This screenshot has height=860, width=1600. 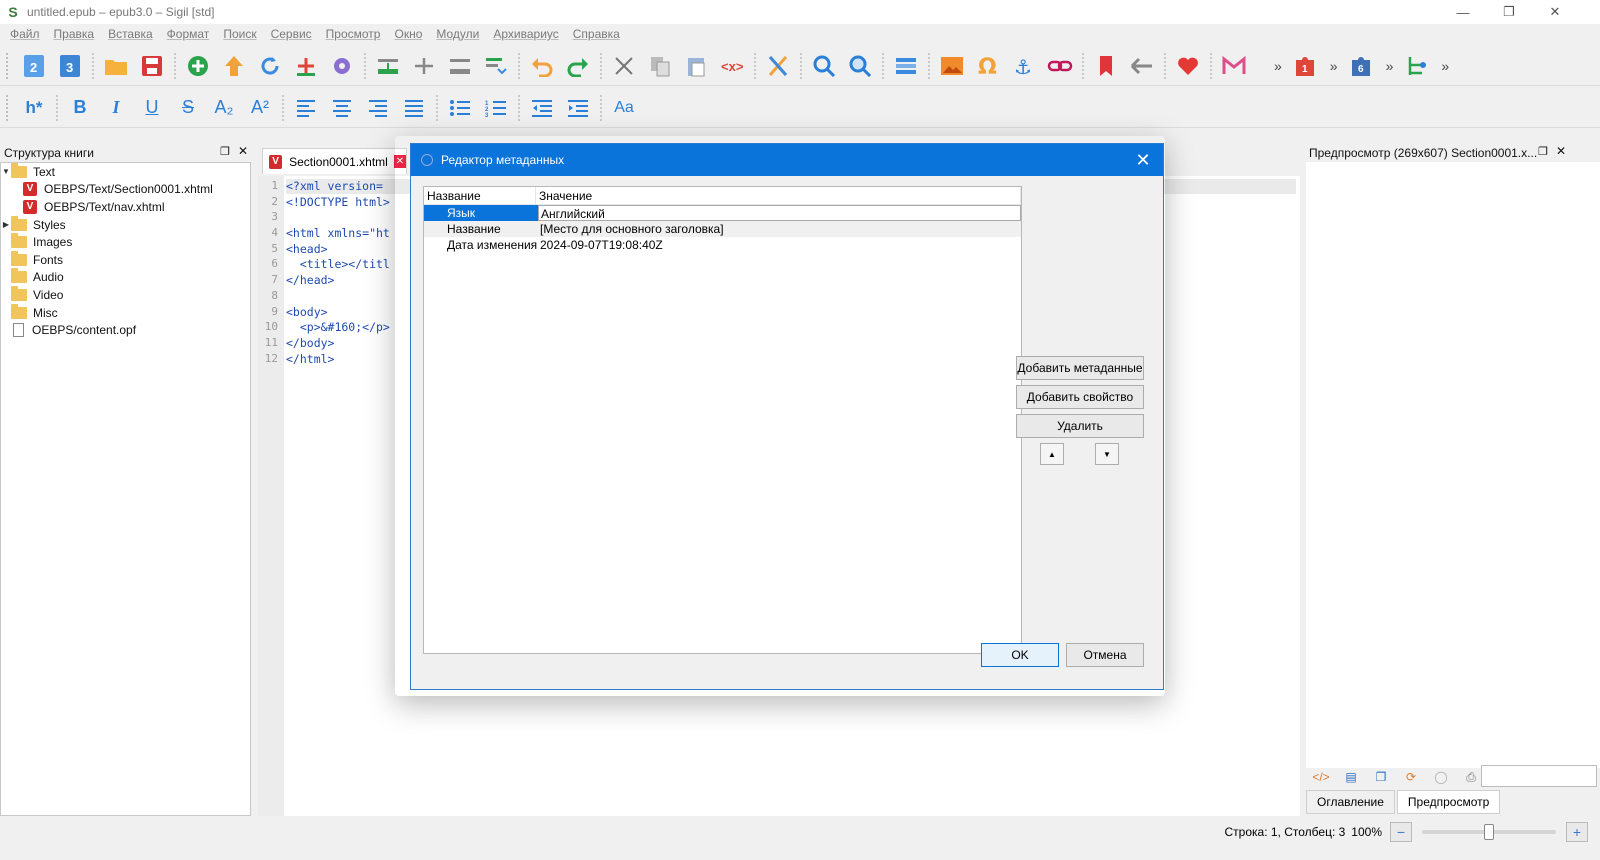 What do you see at coordinates (1390, 66) in the screenshot?
I see `toolbar-overflow-3: »` at bounding box center [1390, 66].